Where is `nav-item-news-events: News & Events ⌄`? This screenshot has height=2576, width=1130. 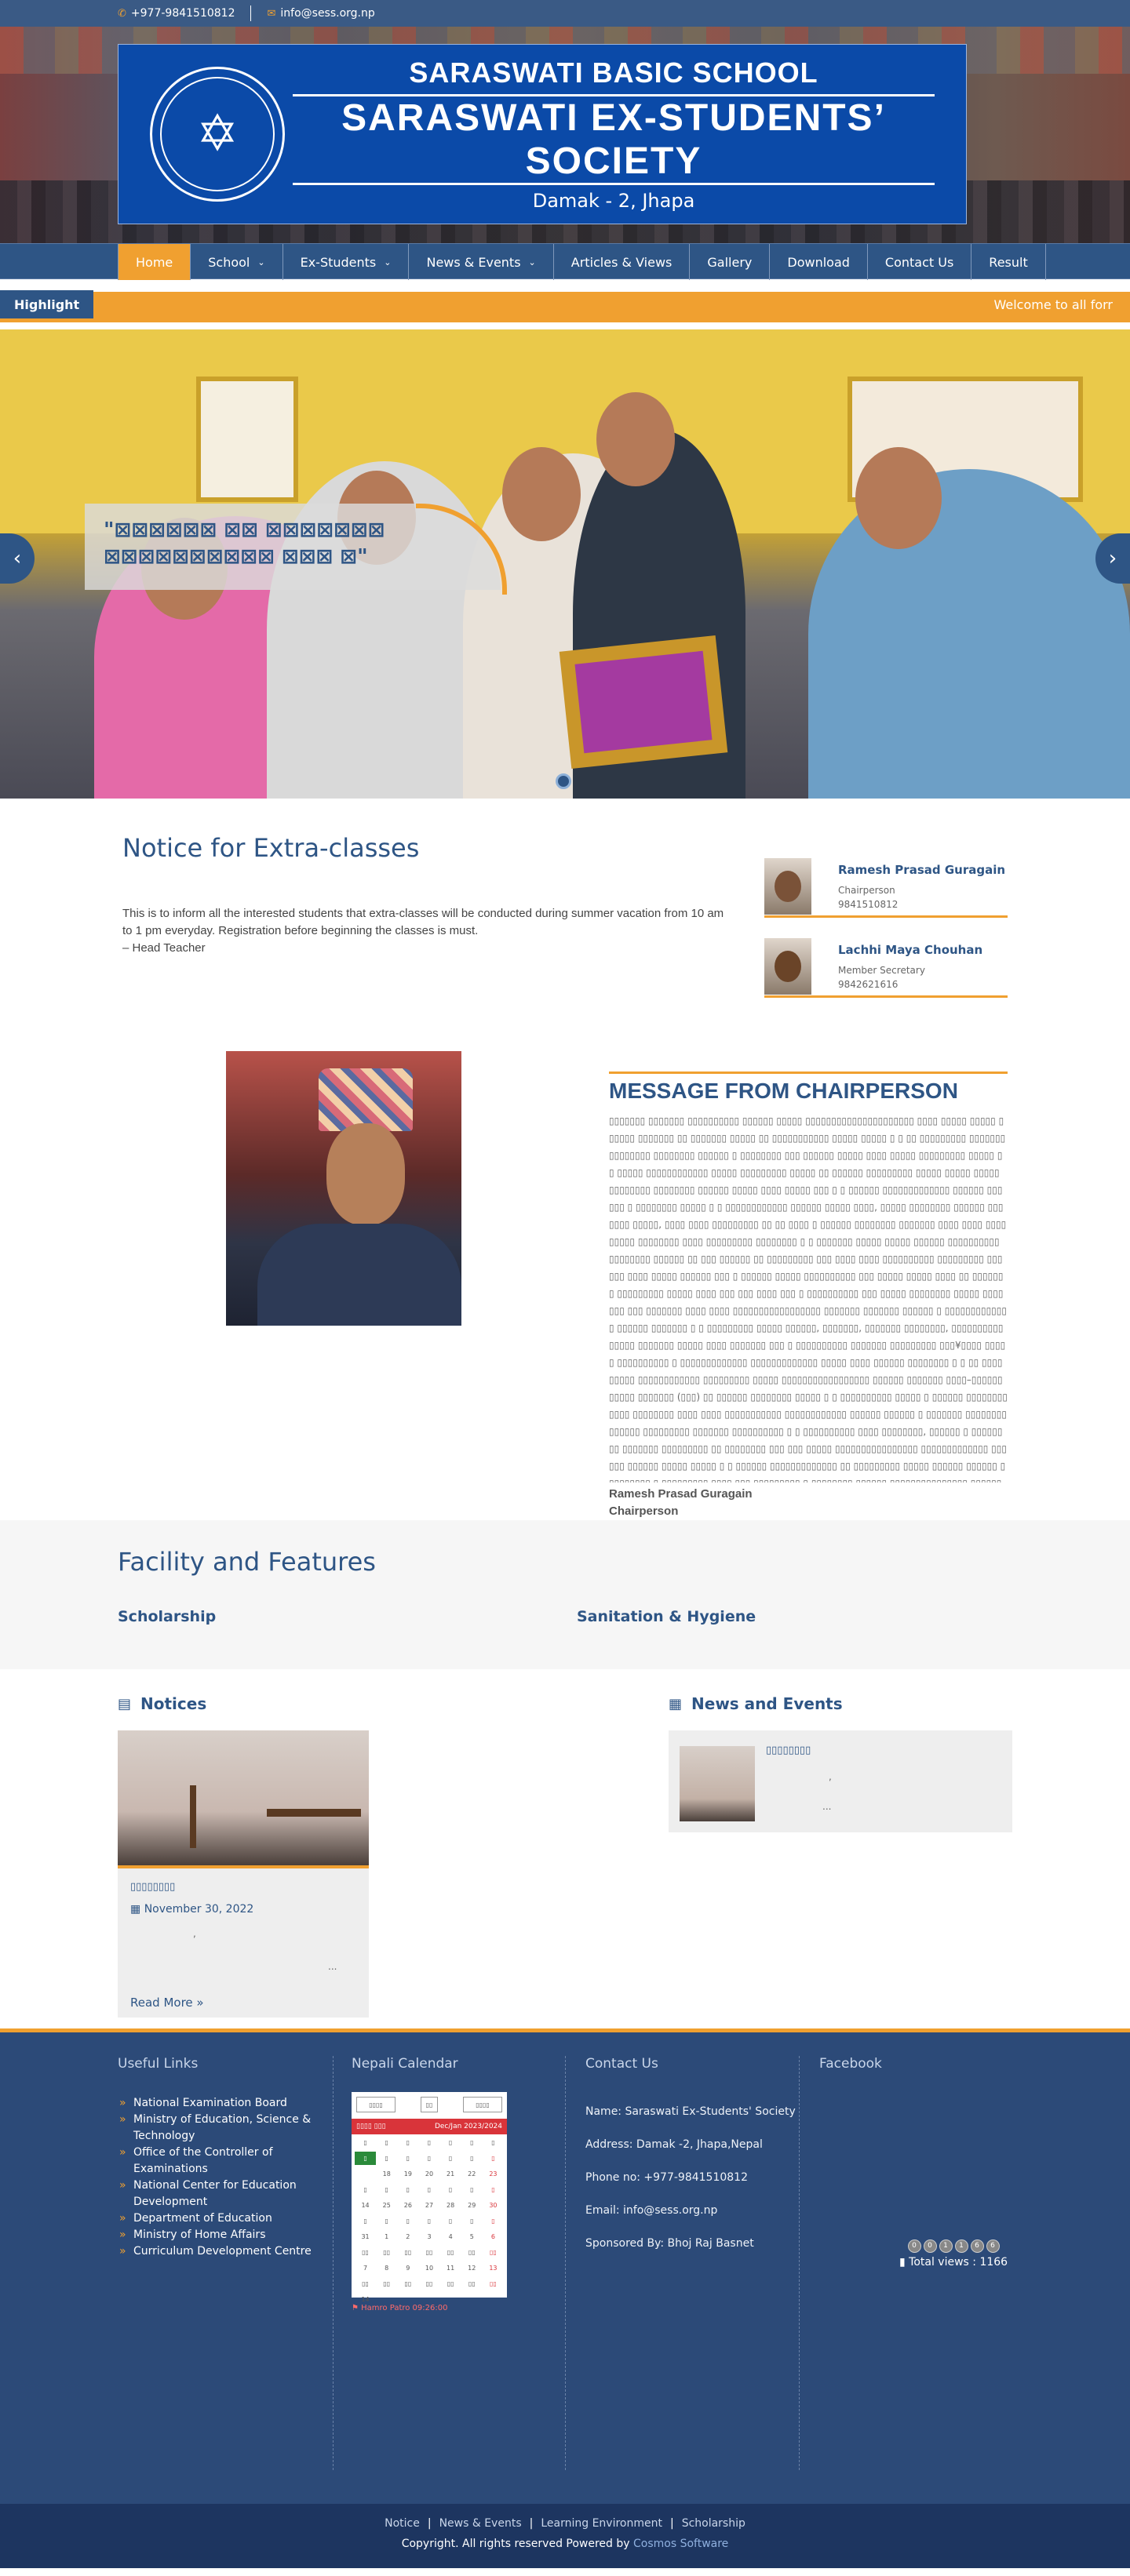
nav-item-news-events: News & Events ⌄ is located at coordinates (481, 262).